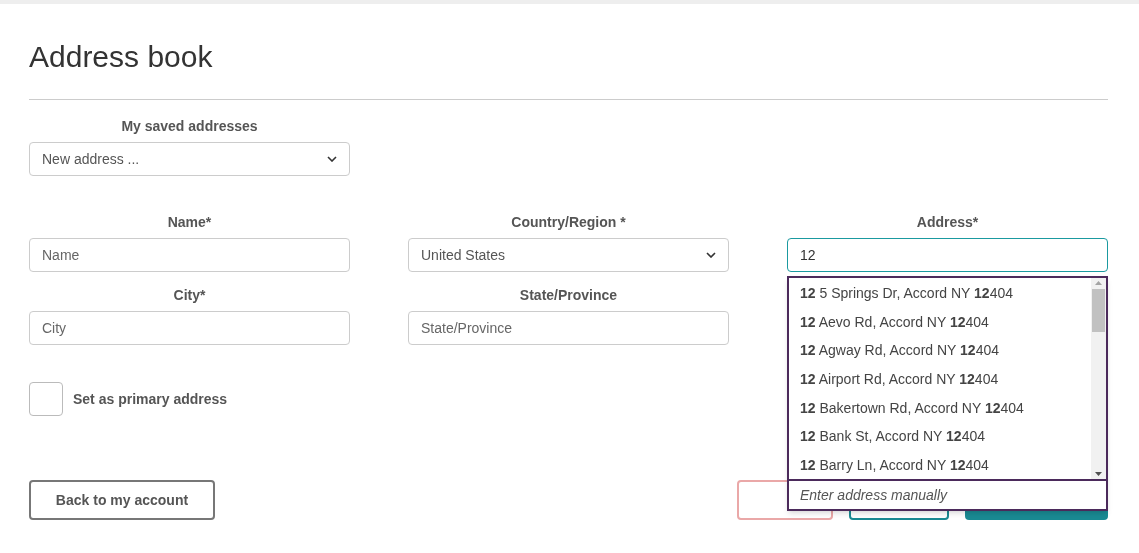  What do you see at coordinates (947, 222) in the screenshot?
I see `field-label: Address*` at bounding box center [947, 222].